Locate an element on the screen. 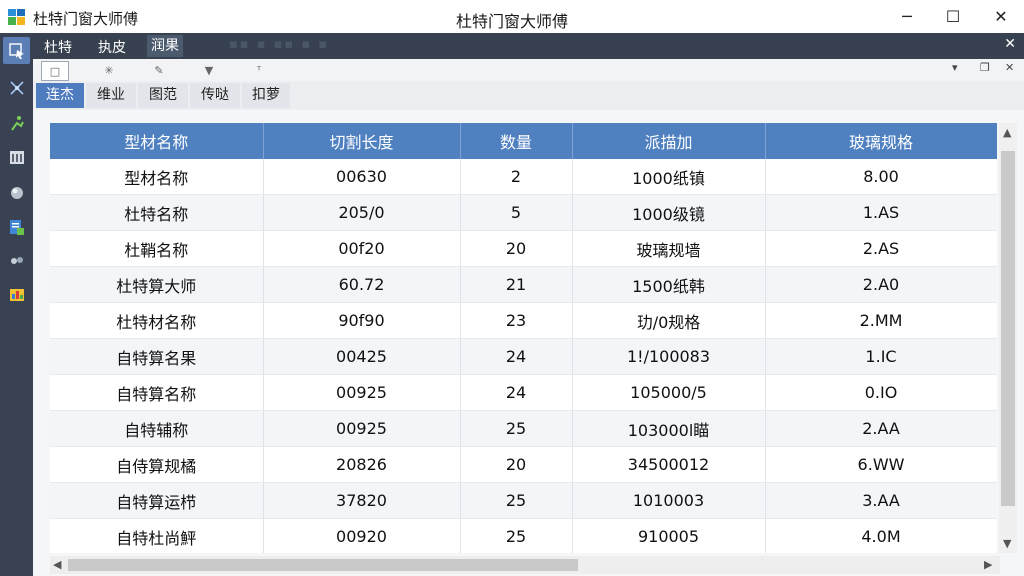 The width and height of the screenshot is (1024, 576). pin-icon: ᵀ is located at coordinates (259, 70).